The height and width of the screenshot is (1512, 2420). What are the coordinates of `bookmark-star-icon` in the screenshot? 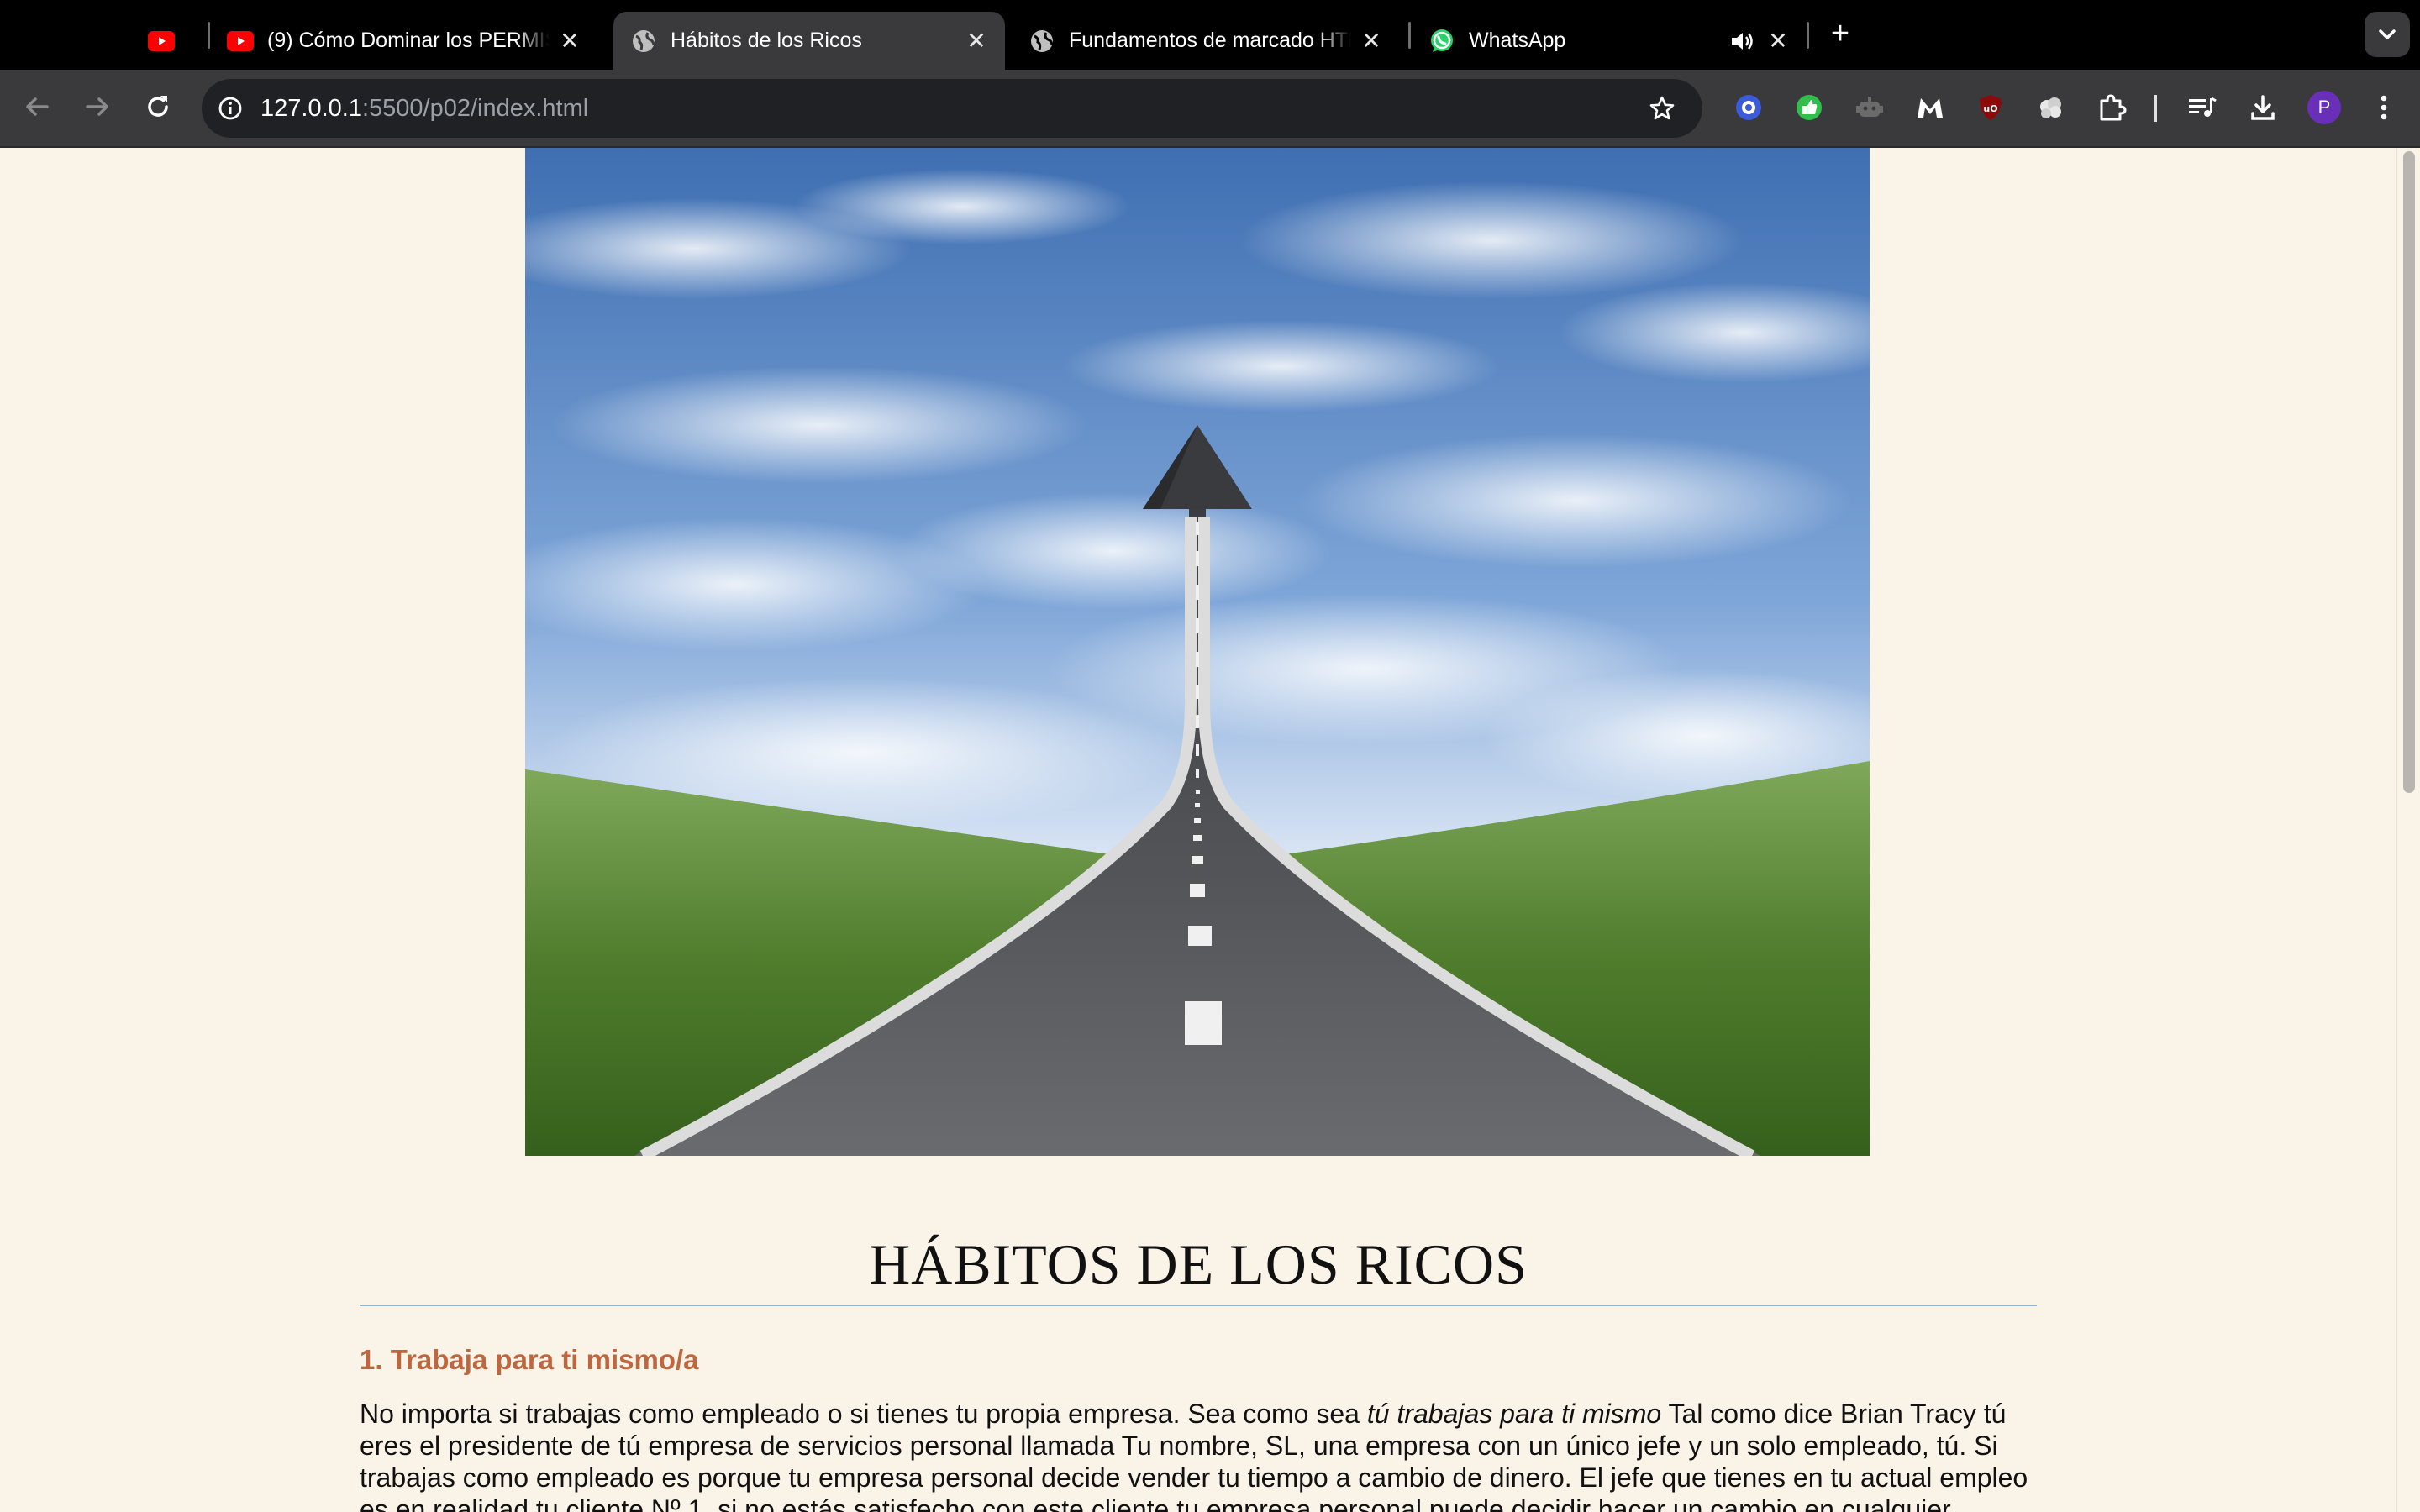 It's located at (1662, 108).